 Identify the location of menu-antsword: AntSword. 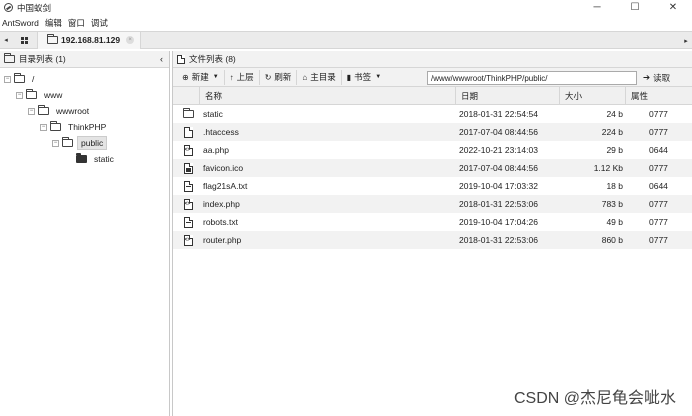
(20, 23).